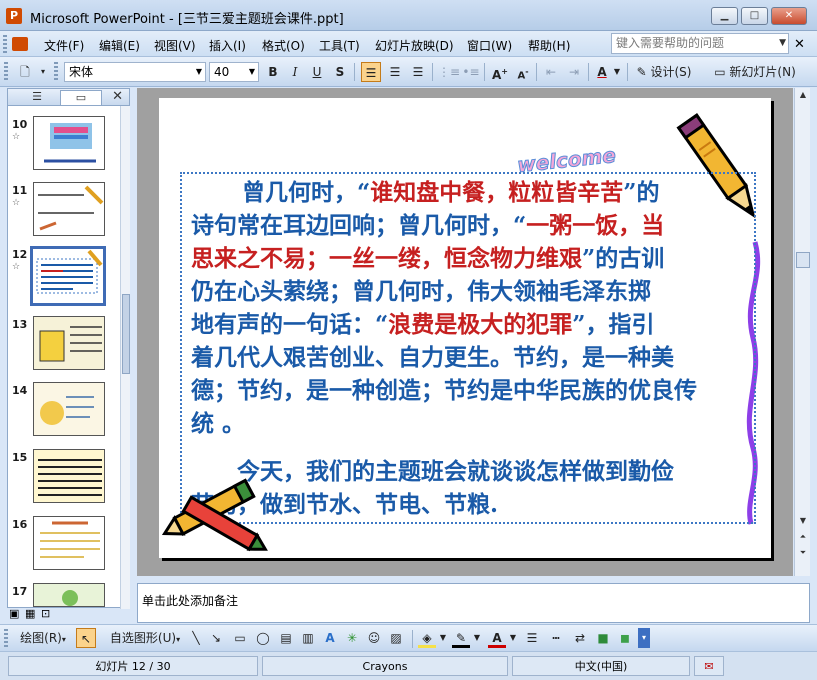 Image resolution: width=817 pixels, height=680 pixels. Describe the element at coordinates (135, 72) in the screenshot. I see `font-name-select: 宋体 ▼` at that location.